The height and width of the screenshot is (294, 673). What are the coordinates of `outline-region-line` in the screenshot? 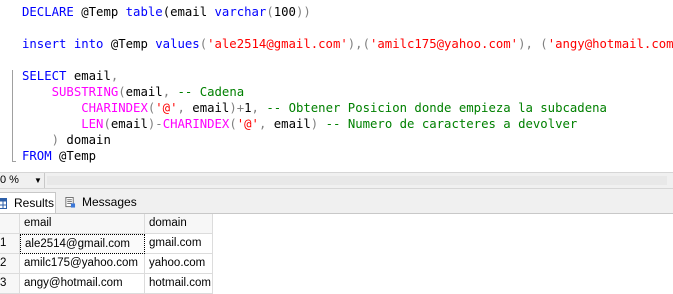 It's located at (12, 116).